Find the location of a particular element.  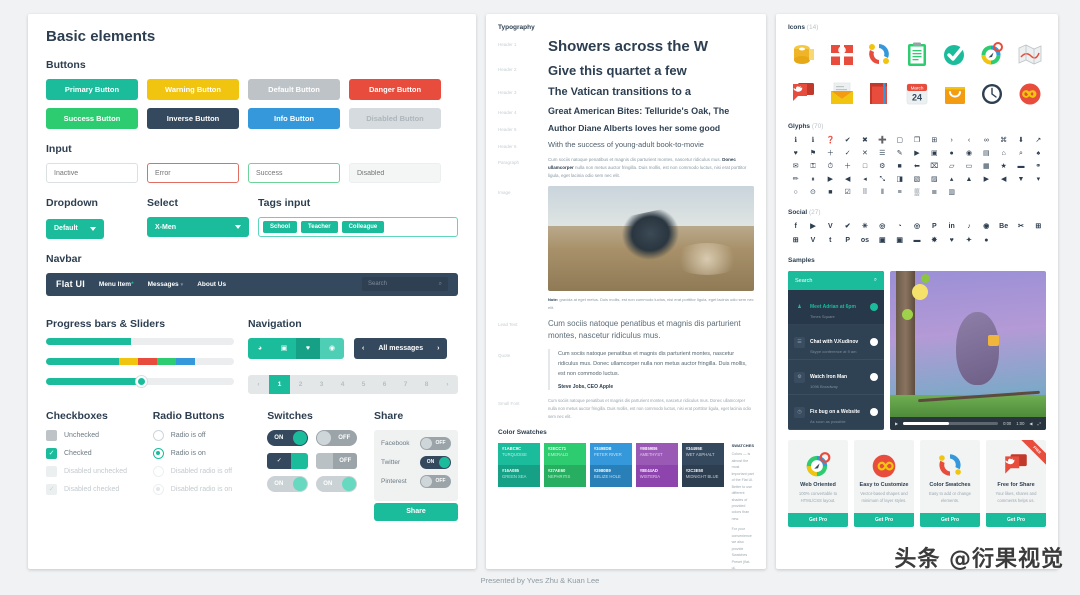

glyph-icon: ↗ is located at coordinates (1038, 140).